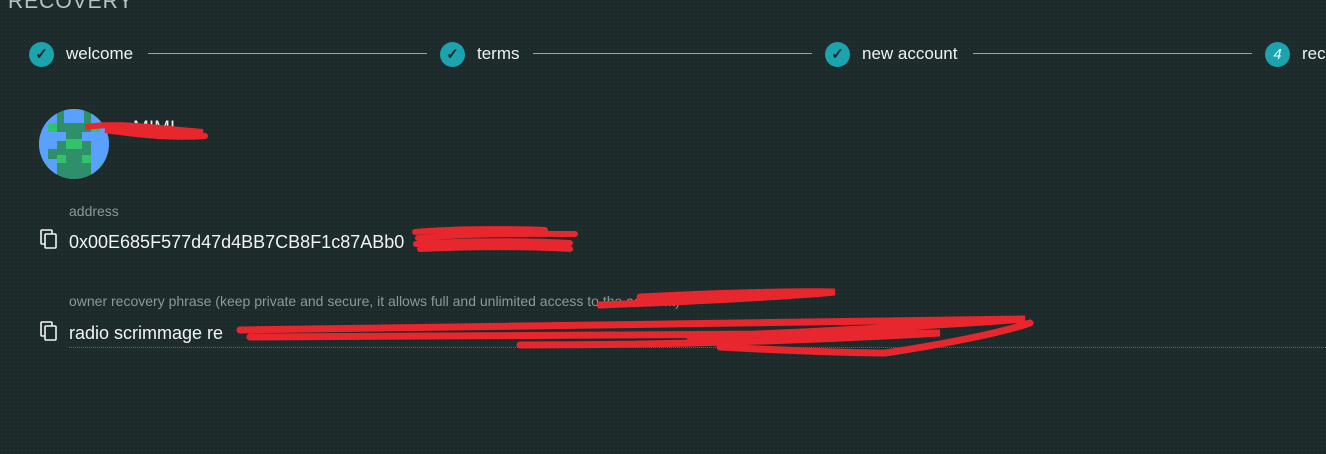 Image resolution: width=1326 pixels, height=454 pixels. I want to click on address-value: 0x00E685F577d47d4BB7CB8F1c87ABb0, so click(236, 242).